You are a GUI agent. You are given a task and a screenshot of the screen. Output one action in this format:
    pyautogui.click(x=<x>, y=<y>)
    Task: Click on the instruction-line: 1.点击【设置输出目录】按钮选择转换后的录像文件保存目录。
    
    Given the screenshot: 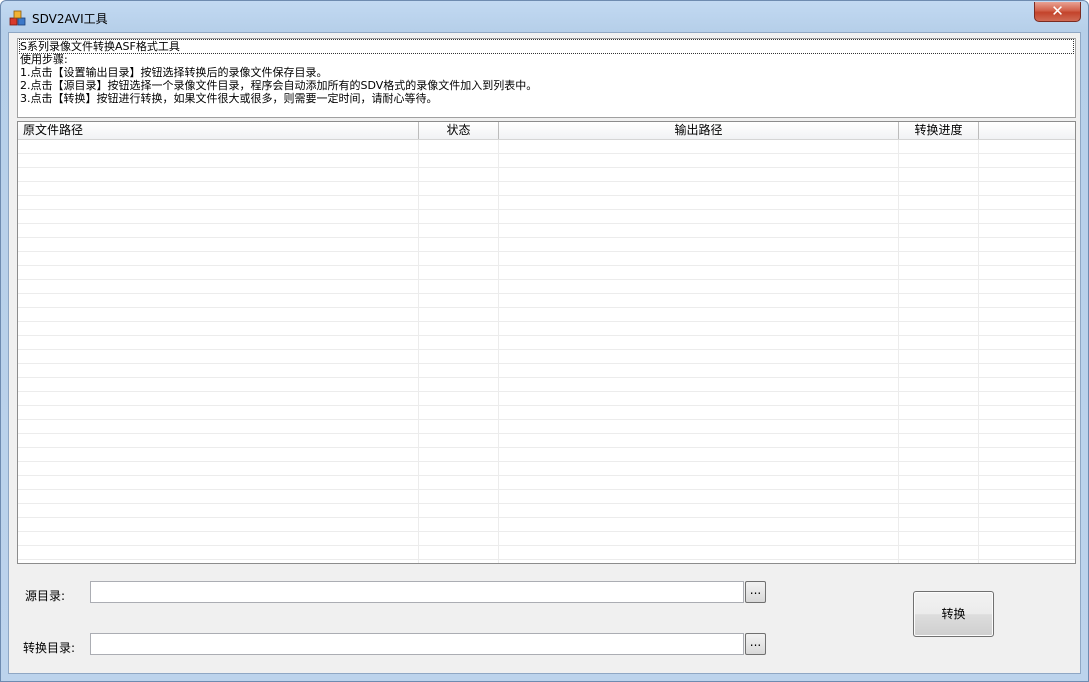 What is the action you would take?
    pyautogui.click(x=174, y=72)
    